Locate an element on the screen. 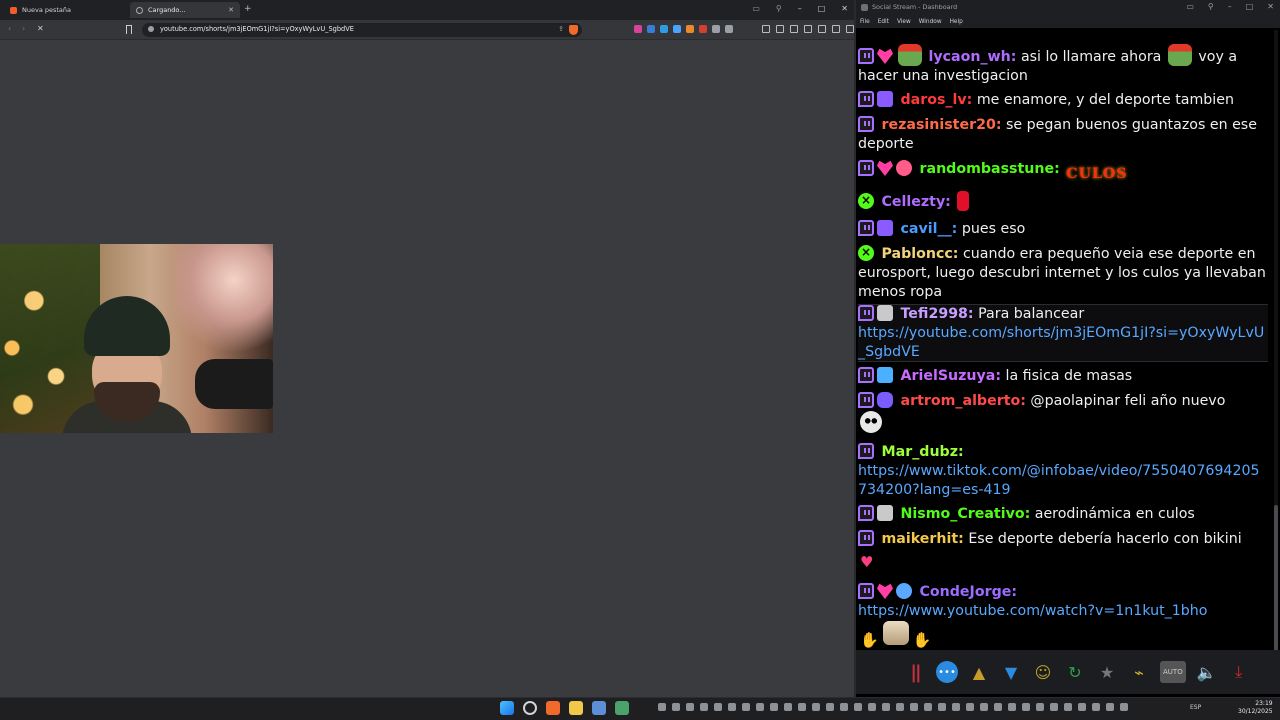 This screenshot has height=720, width=1280. file-explorer-icon is located at coordinates (576, 708).